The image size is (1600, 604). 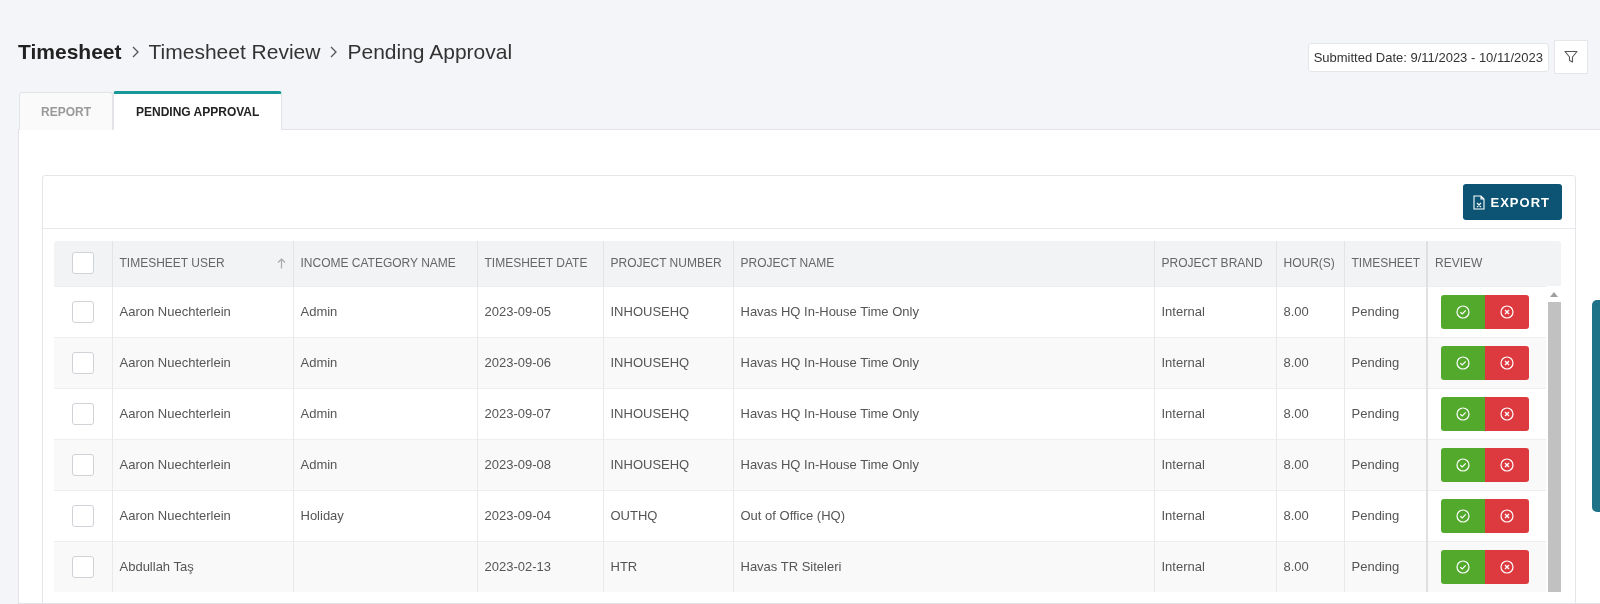 I want to click on excel-file-icon, so click(x=1478, y=202).